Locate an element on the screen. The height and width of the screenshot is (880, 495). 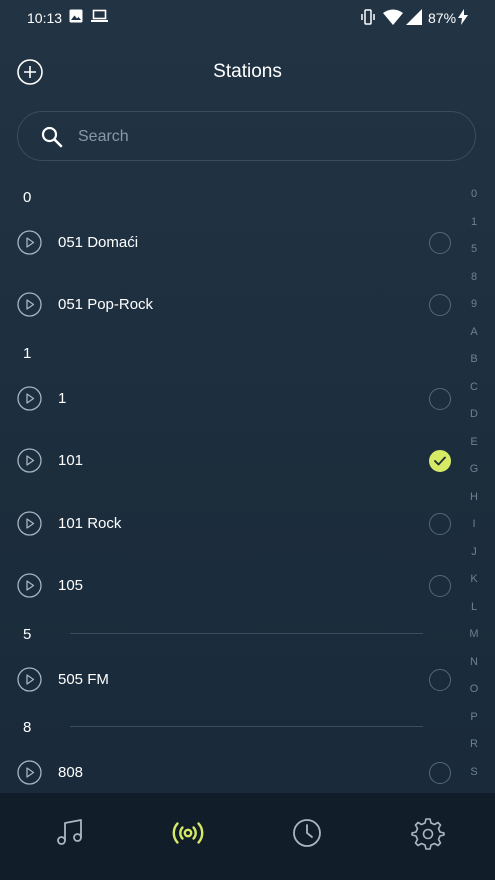
index-letter: R is located at coordinates (474, 752).